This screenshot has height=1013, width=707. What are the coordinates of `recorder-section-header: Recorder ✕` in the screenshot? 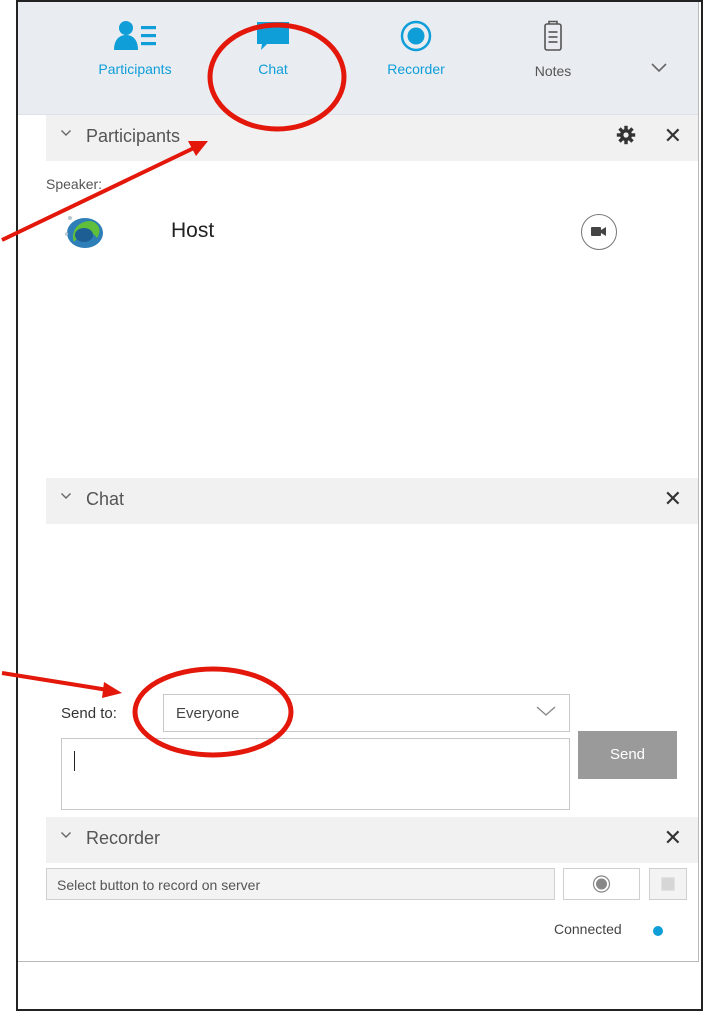 It's located at (372, 840).